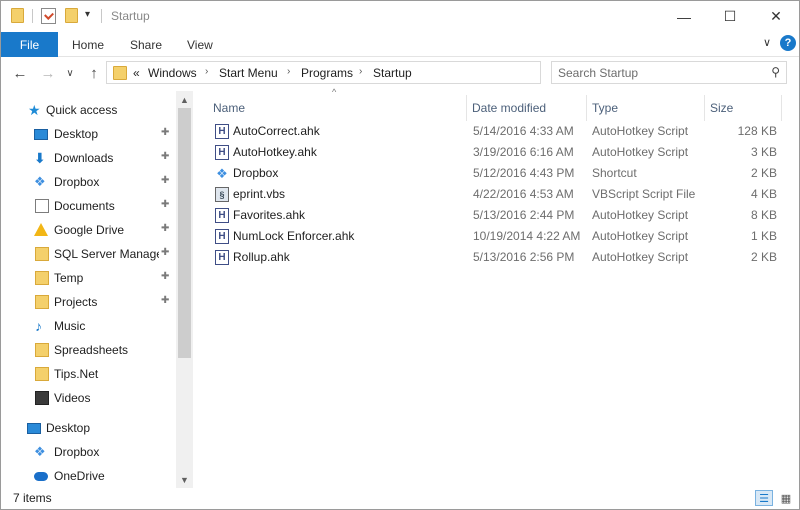 This screenshot has width=800, height=510. What do you see at coordinates (523, 152) in the screenshot?
I see `file-date: 3/19/2016 6:16 AM` at bounding box center [523, 152].